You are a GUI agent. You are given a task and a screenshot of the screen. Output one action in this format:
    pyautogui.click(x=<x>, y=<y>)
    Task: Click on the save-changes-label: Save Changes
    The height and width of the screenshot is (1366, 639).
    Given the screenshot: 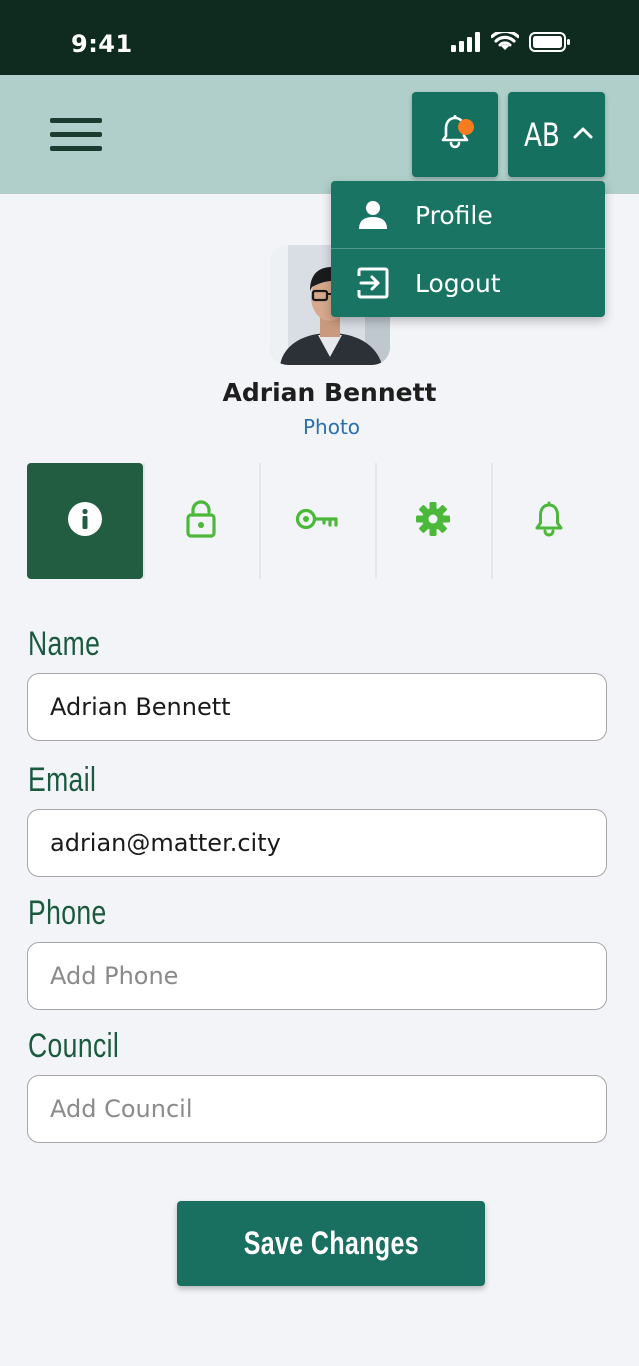 What is the action you would take?
    pyautogui.click(x=331, y=1243)
    